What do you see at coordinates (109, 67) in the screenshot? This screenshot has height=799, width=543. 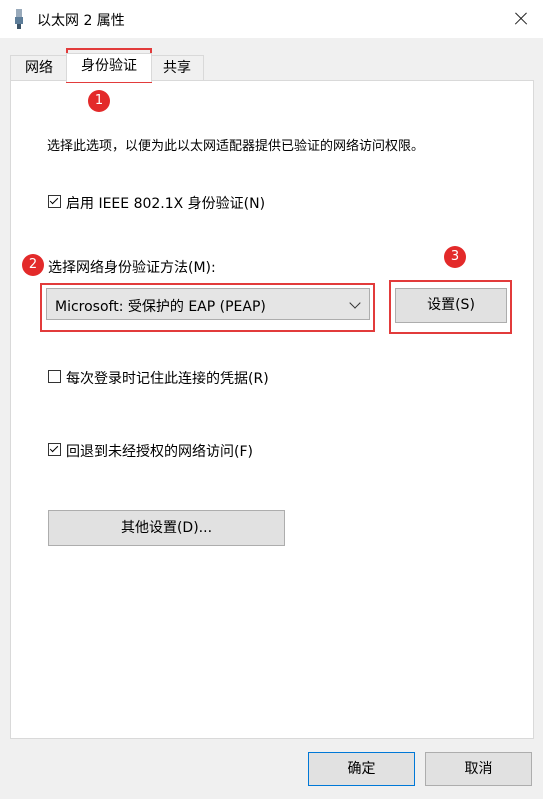 I see `tab-authentication: 身份验证` at bounding box center [109, 67].